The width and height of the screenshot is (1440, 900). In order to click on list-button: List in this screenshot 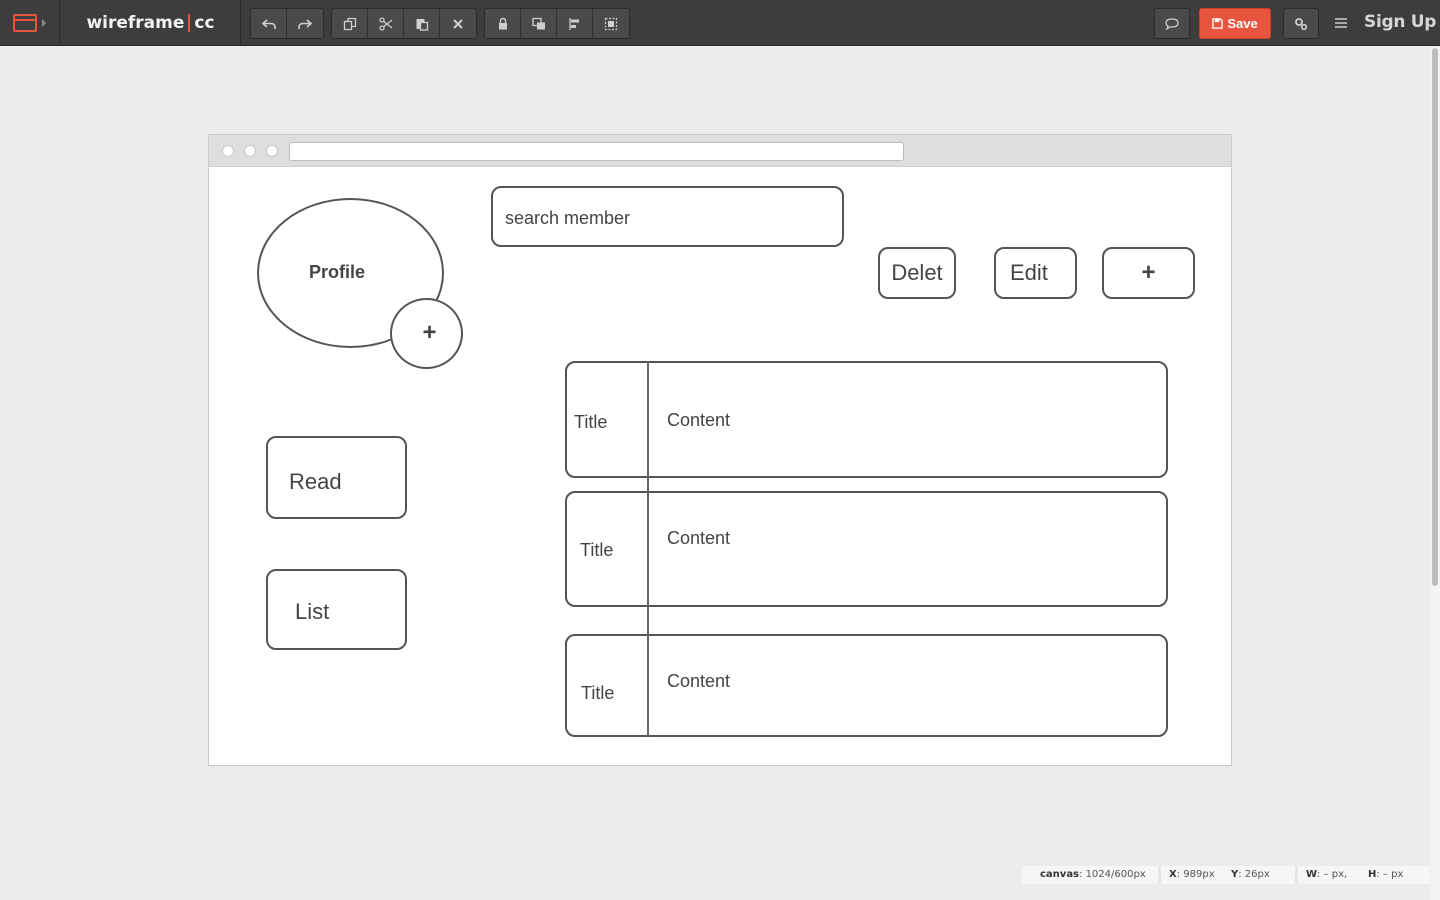, I will do `click(336, 609)`.